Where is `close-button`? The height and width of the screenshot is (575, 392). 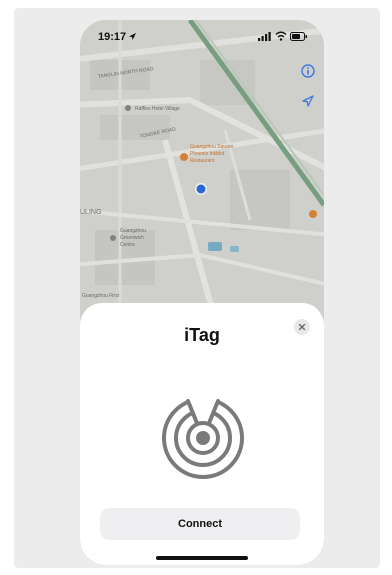 close-button is located at coordinates (302, 327).